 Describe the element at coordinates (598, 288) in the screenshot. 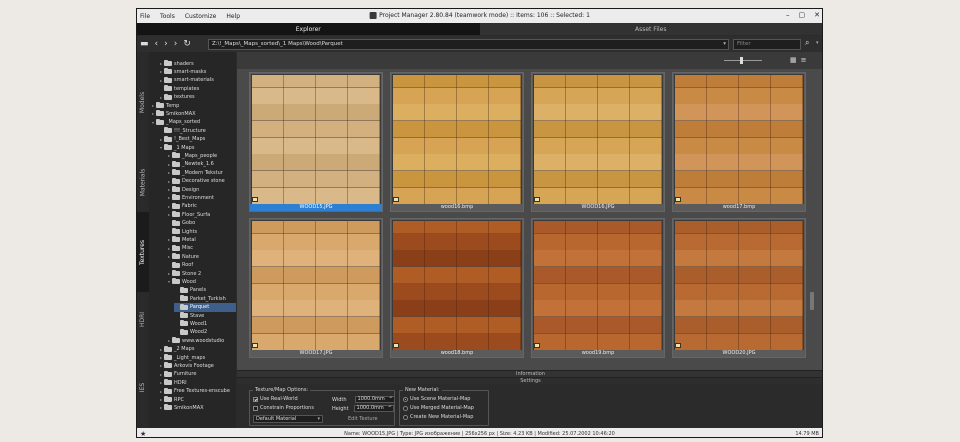

I see `thumbnail-card: wood19.bmp` at that location.